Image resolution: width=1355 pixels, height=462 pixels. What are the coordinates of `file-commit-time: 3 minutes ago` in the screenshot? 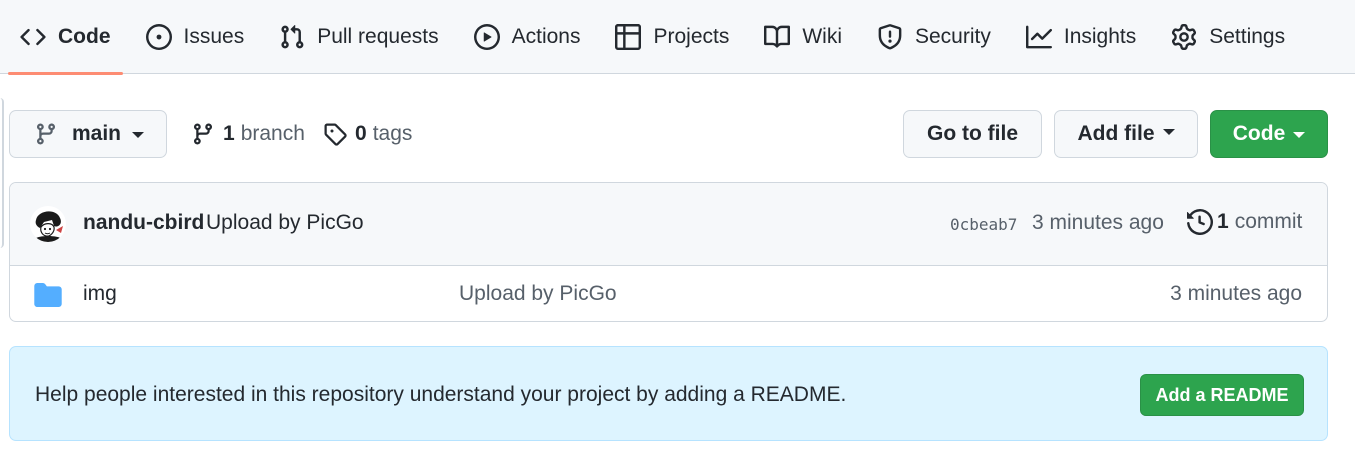 It's located at (1236, 293).